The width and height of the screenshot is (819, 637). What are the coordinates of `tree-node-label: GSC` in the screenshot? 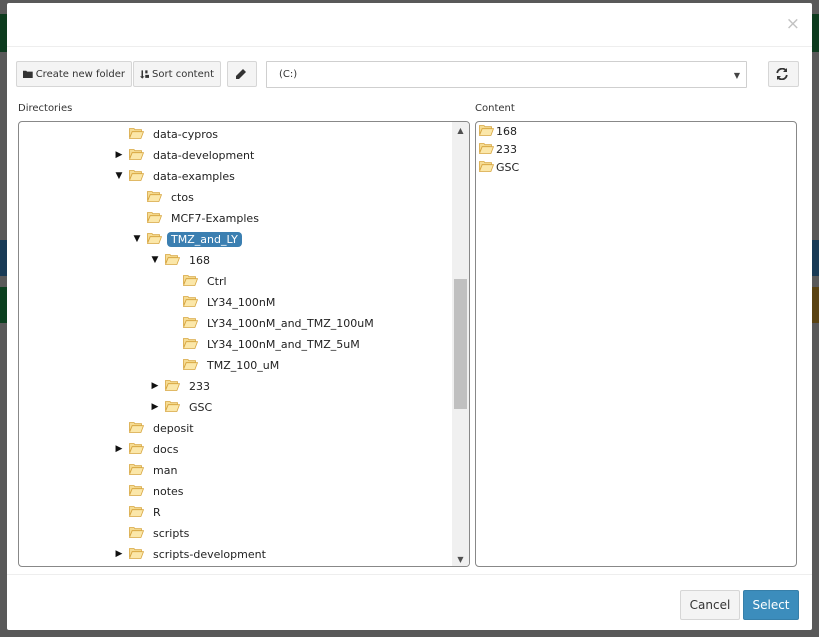 It's located at (200, 407).